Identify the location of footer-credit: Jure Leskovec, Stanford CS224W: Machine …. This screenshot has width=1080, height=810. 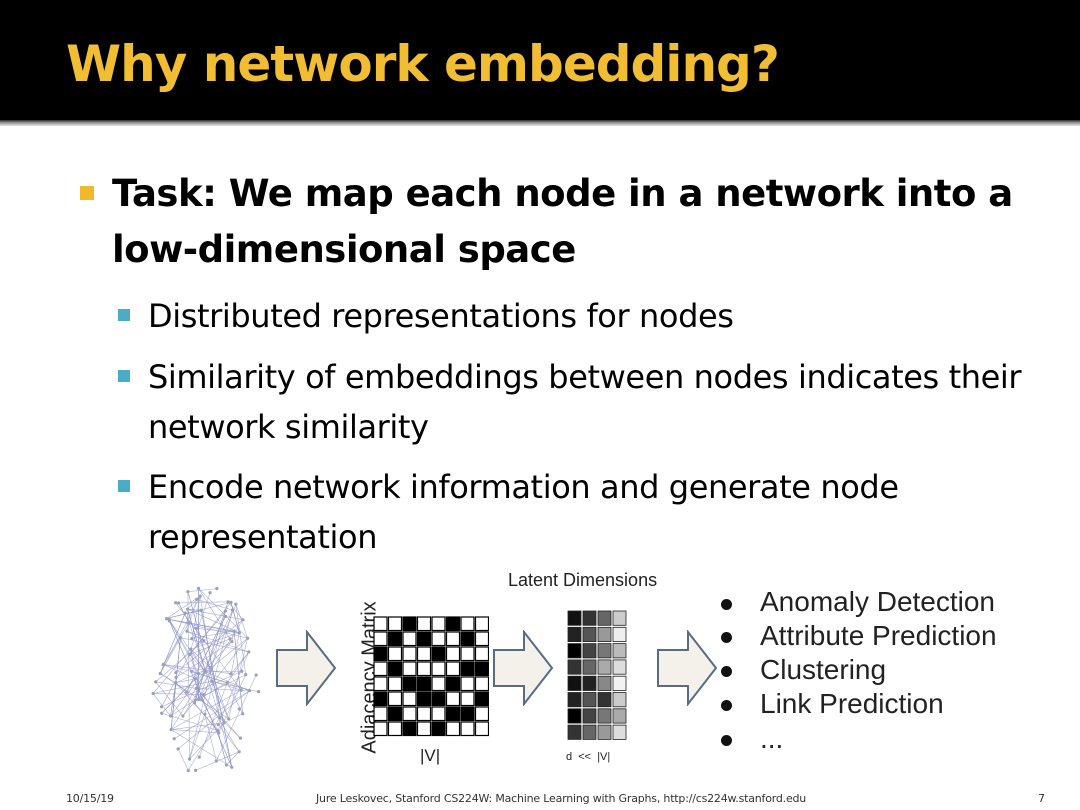
(561, 798).